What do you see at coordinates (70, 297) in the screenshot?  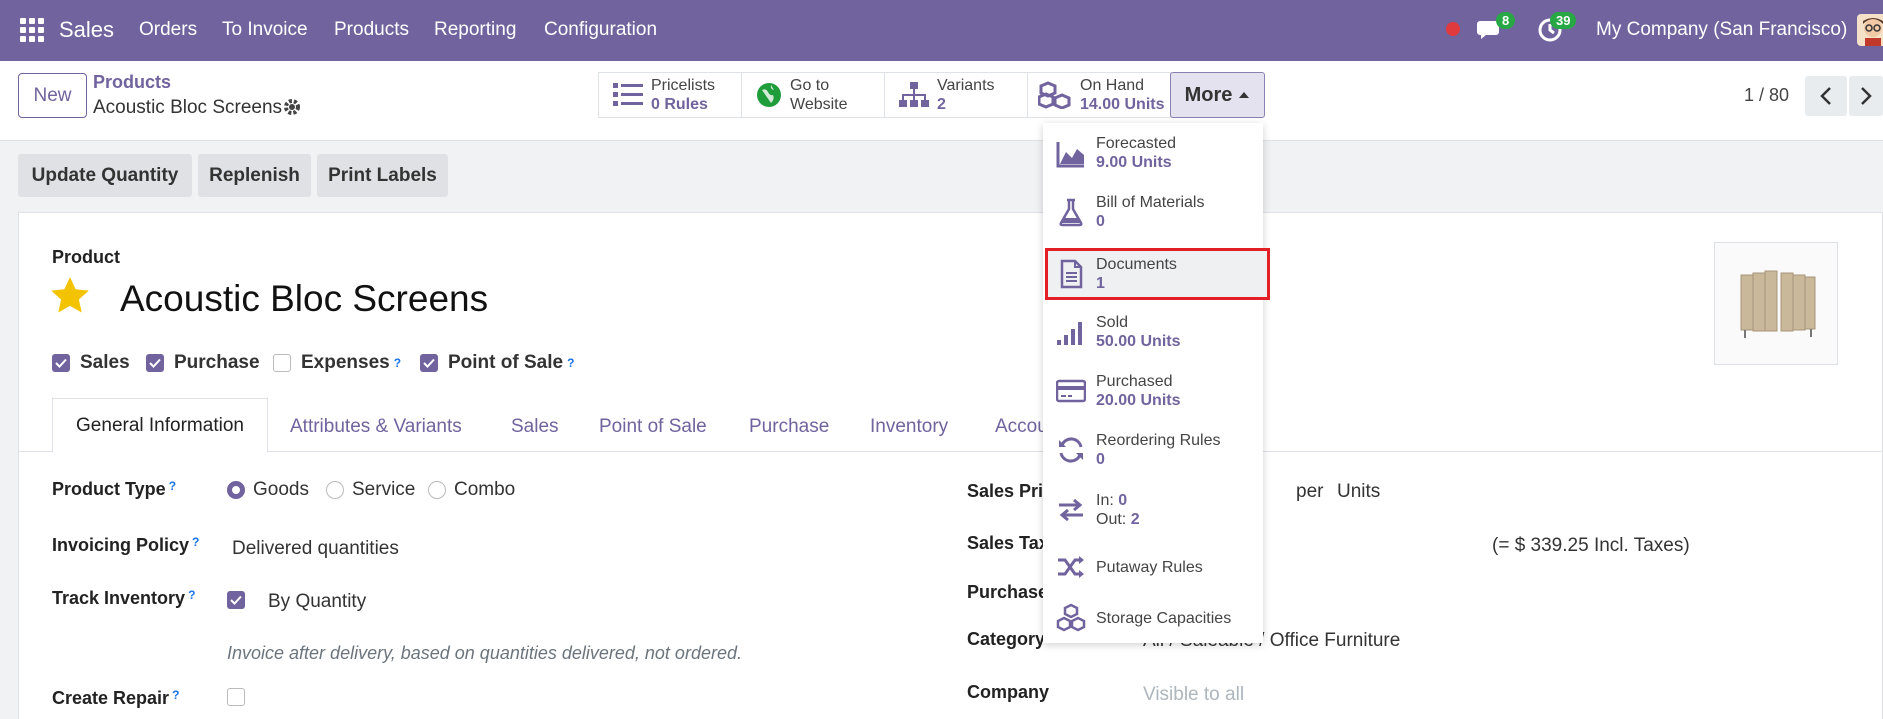 I see `favorite-star-icon` at bounding box center [70, 297].